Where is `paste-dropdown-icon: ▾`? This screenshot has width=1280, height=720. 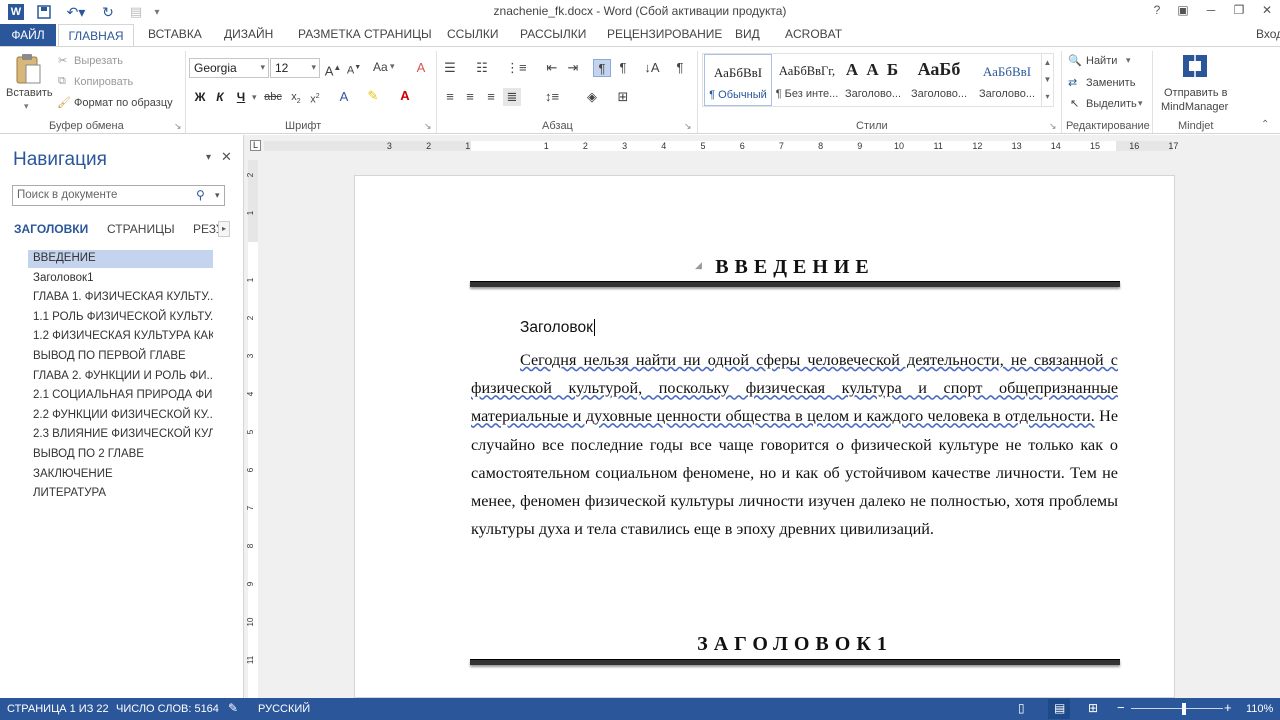
paste-dropdown-icon: ▾ is located at coordinates (26, 106).